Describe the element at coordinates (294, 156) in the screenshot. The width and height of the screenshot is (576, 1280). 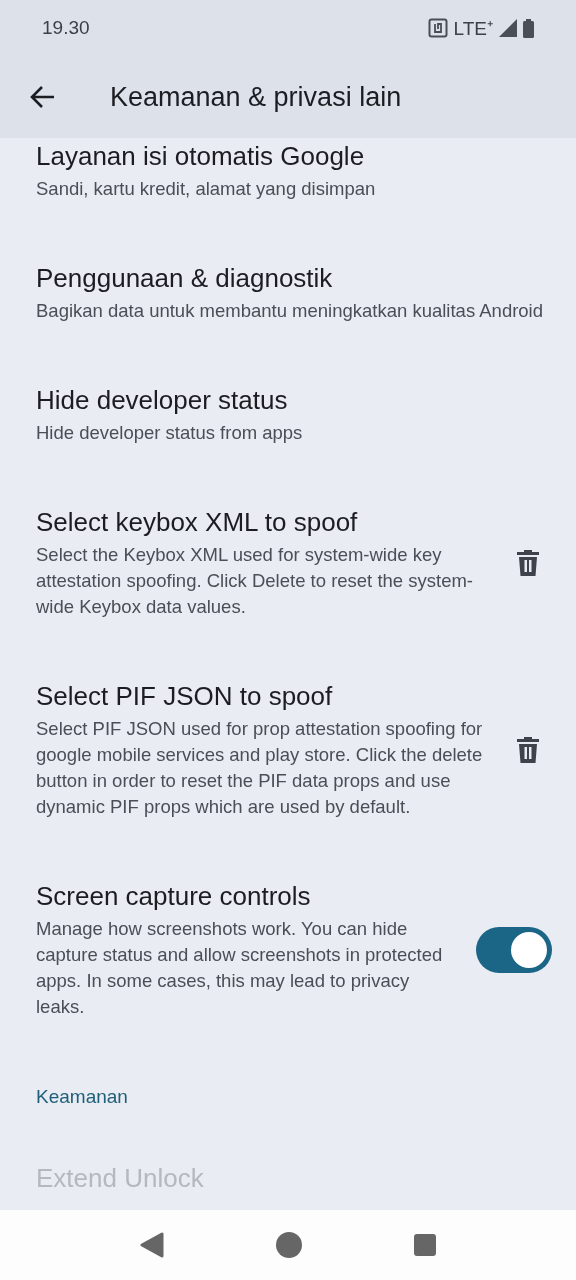
I see `setting-title: Layanan isi otomatis Google` at that location.